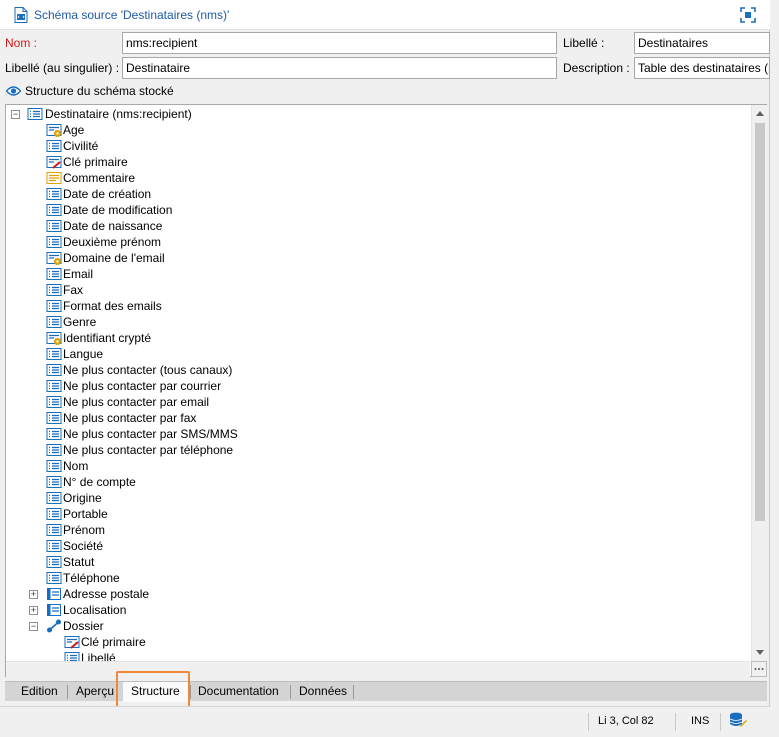  I want to click on tree-node-label: Localisation, so click(95, 610).